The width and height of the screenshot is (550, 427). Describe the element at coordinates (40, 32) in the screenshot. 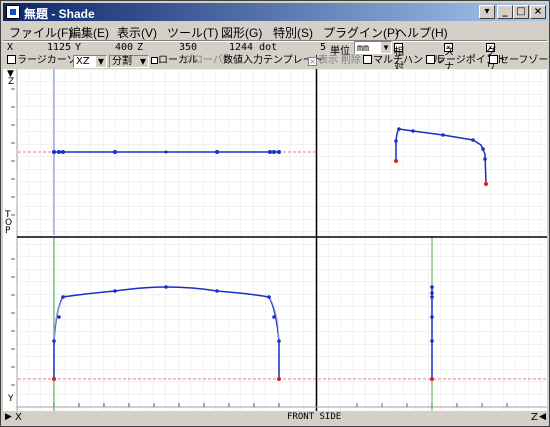

I see `menu-file: ファイル(F)` at that location.